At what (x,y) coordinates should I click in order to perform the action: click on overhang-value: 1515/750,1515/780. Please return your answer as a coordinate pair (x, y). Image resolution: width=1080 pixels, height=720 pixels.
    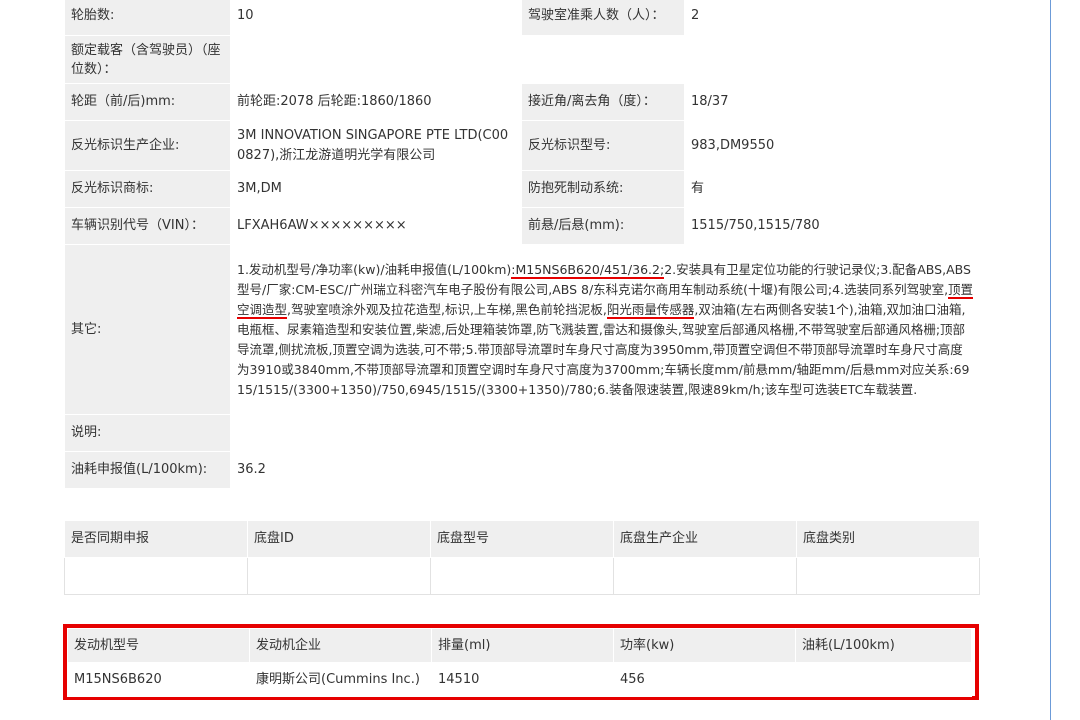
    Looking at the image, I should click on (832, 226).